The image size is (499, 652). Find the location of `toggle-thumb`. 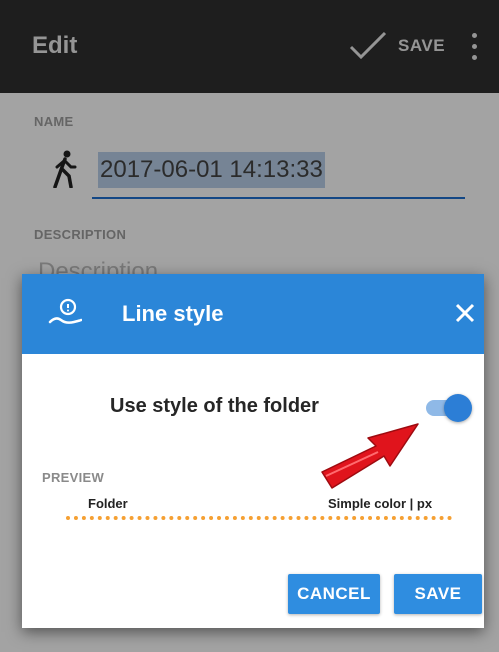

toggle-thumb is located at coordinates (458, 408).